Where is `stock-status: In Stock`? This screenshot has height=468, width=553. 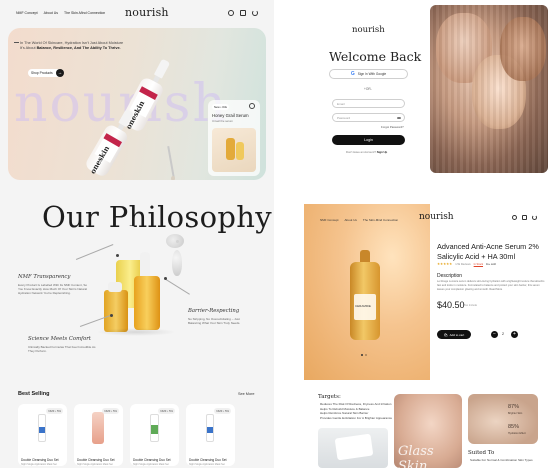 stock-status: In Stock is located at coordinates (478, 264).